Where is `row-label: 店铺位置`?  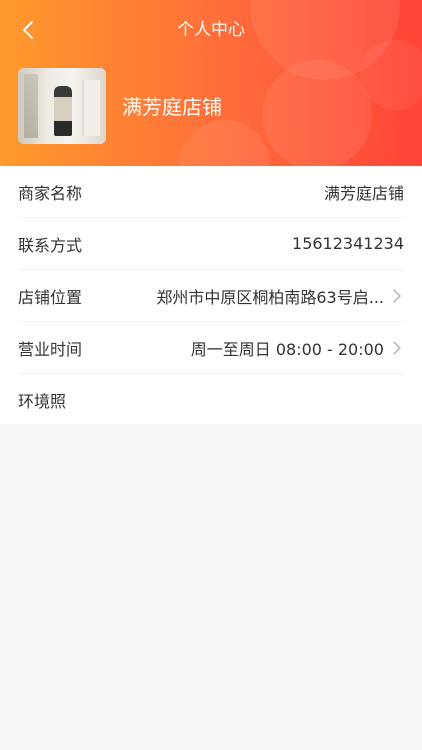
row-label: 店铺位置 is located at coordinates (50, 297).